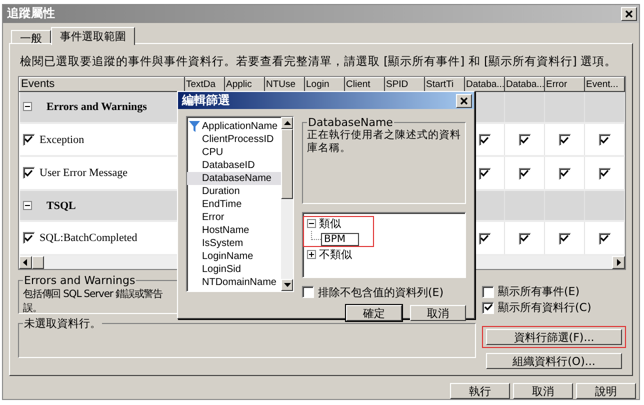 Image resolution: width=644 pixels, height=405 pixels. What do you see at coordinates (62, 323) in the screenshot?
I see `group-title: 未選取資料行。` at bounding box center [62, 323].